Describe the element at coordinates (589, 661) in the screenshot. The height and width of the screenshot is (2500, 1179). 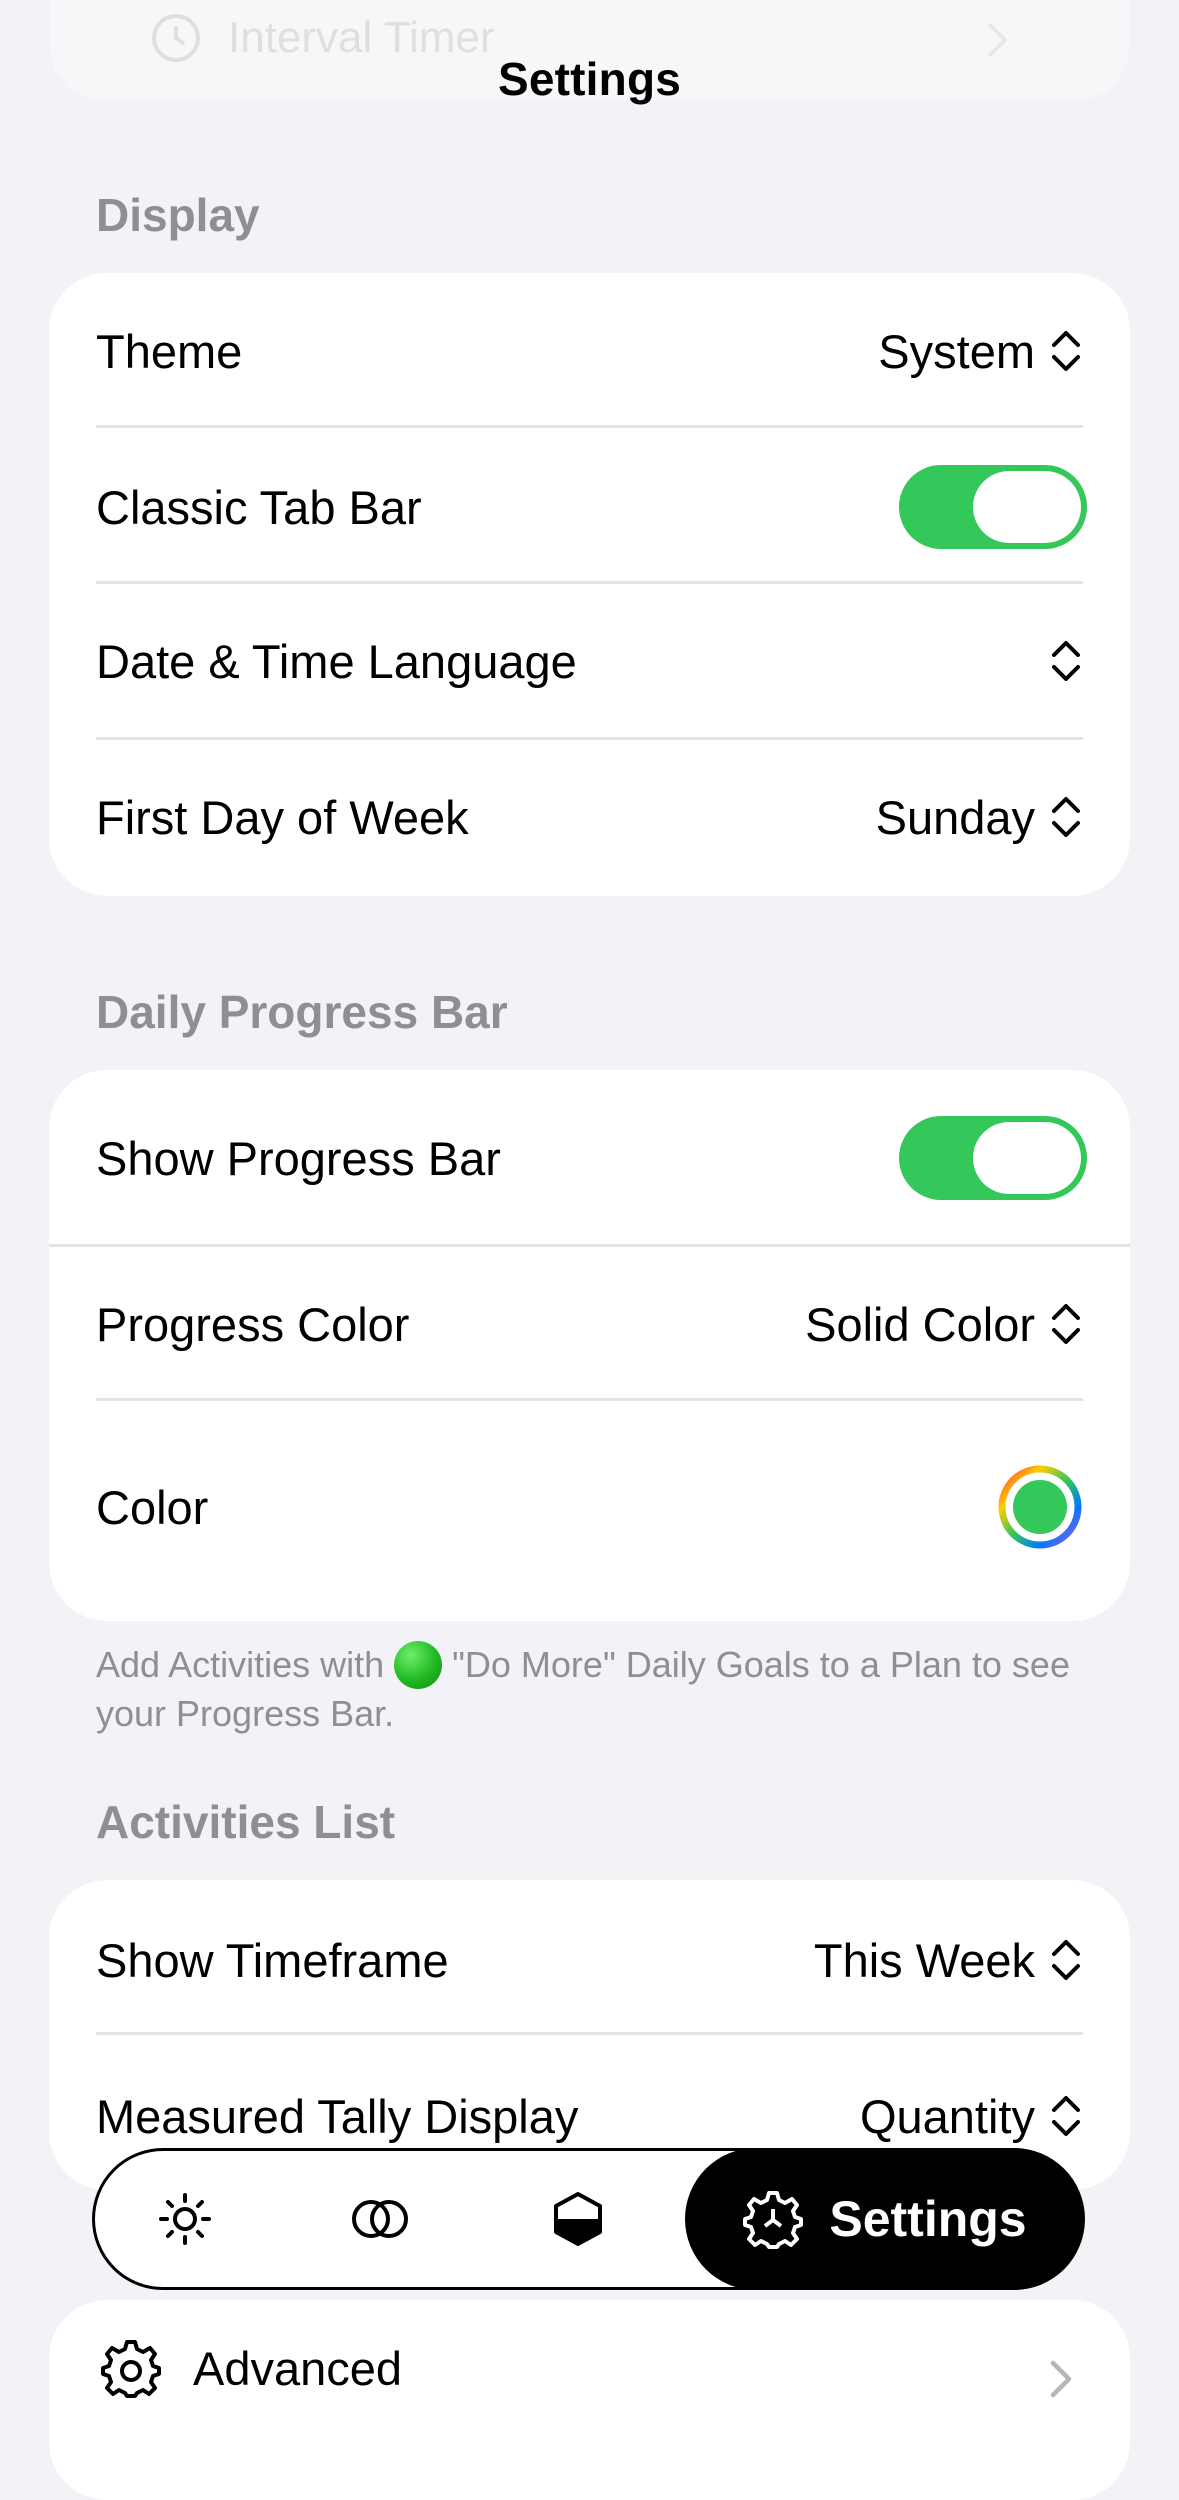
I see `date-time-language-row: Date & Time Language` at that location.